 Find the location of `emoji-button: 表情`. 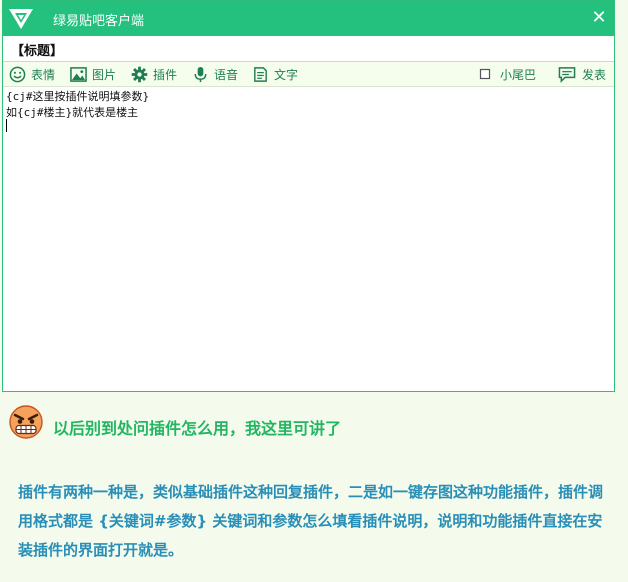

emoji-button: 表情 is located at coordinates (32, 74).